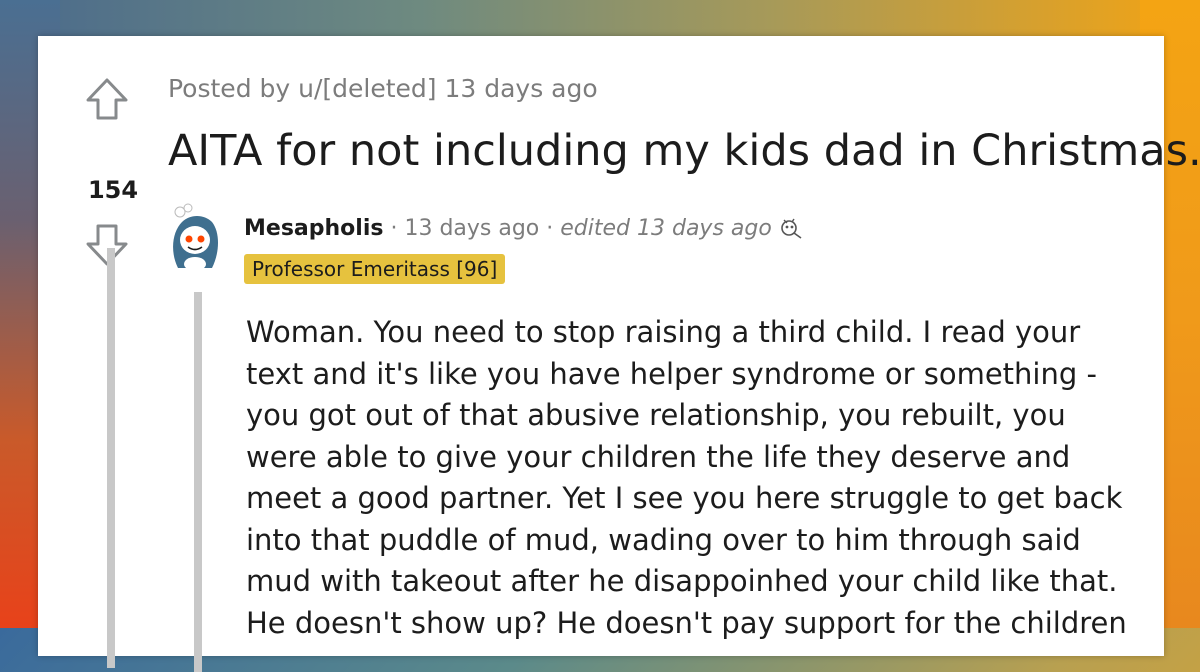 This screenshot has height=672, width=1200. Describe the element at coordinates (107, 99) in the screenshot. I see `upvote-icon` at that location.